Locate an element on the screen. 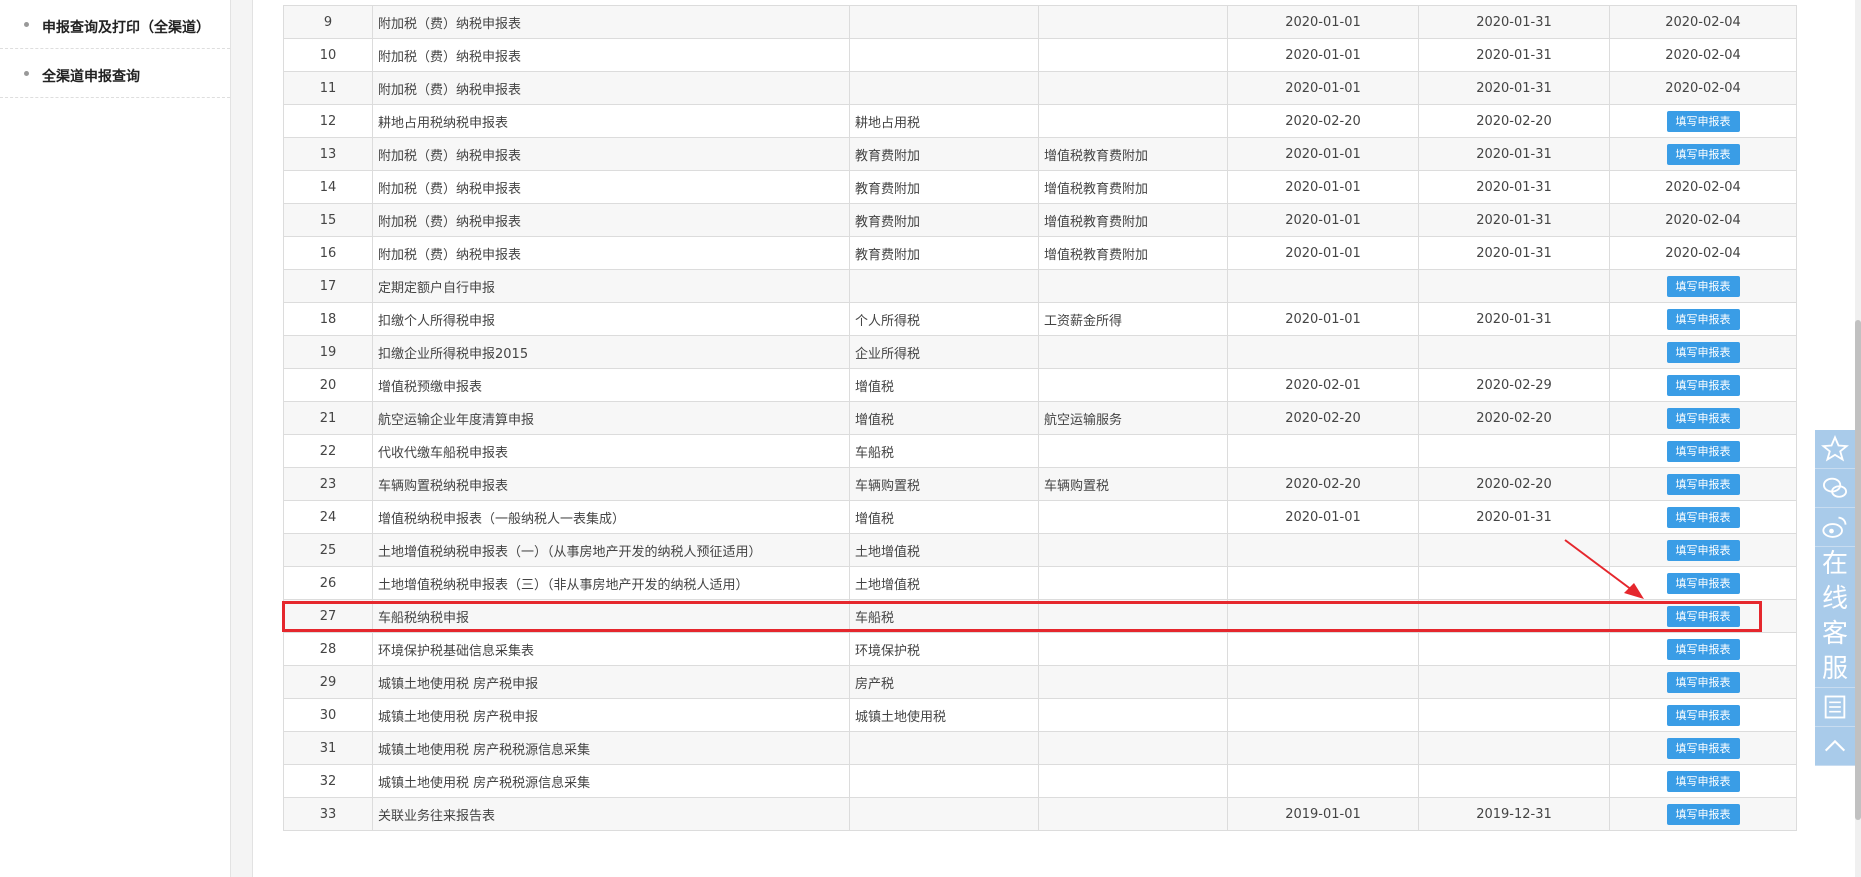  period-end-cell is located at coordinates (1514, 748).